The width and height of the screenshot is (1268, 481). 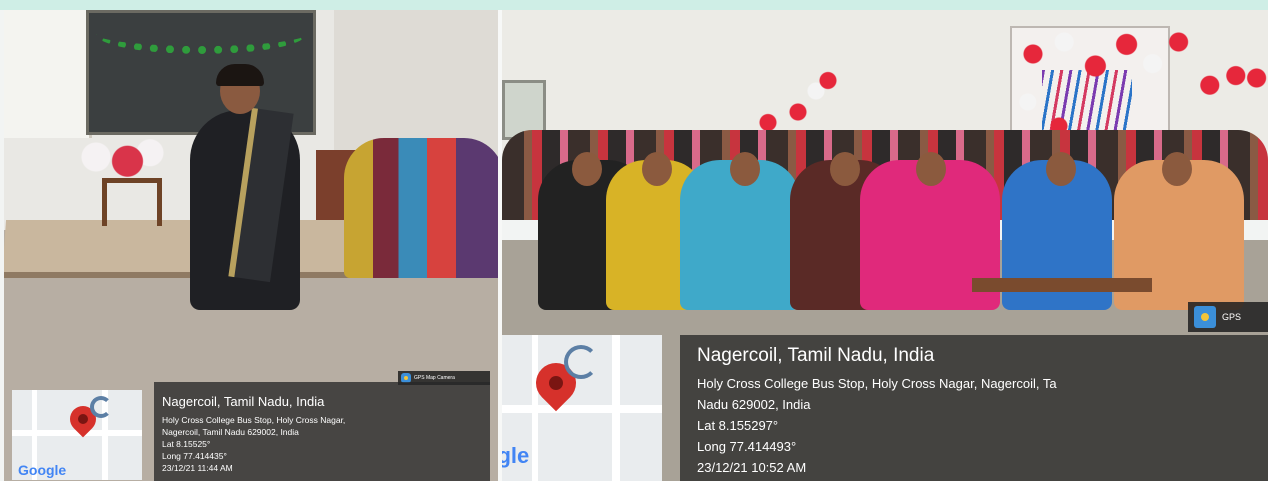 I want to click on wooden-bench, so click(x=1062, y=285).